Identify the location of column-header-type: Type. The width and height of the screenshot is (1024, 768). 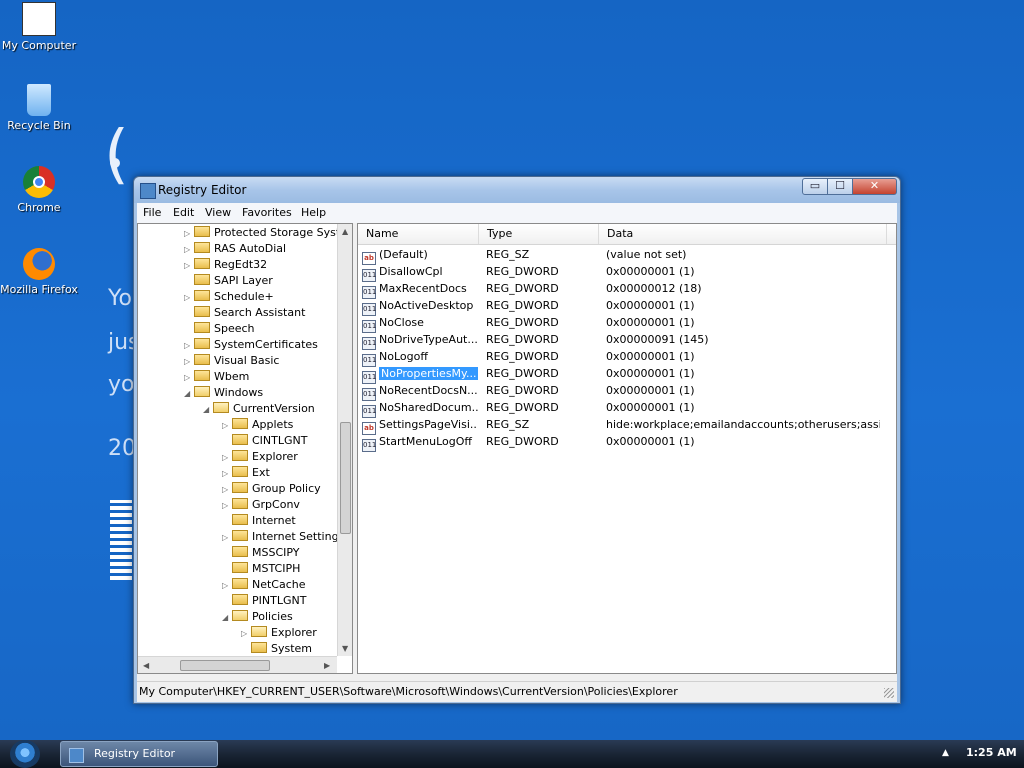
(539, 234).